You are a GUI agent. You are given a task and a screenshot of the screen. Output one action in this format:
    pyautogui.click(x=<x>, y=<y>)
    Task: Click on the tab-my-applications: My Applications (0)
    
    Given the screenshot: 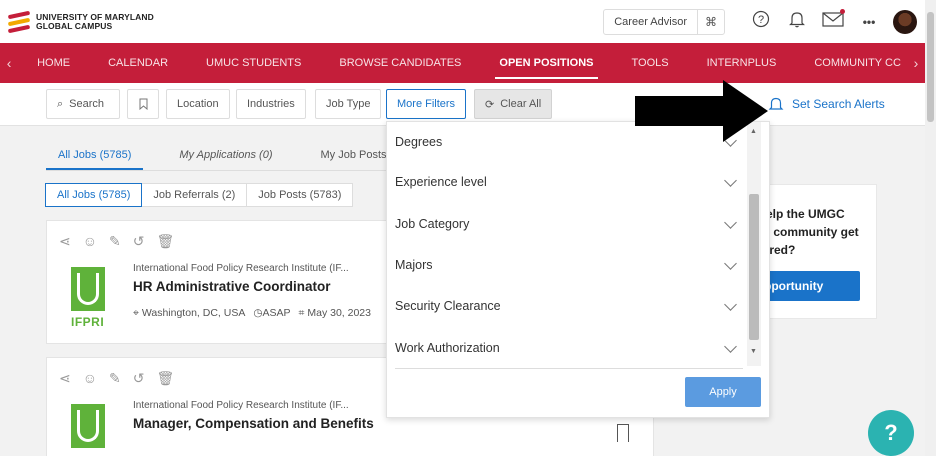 What is the action you would take?
    pyautogui.click(x=225, y=155)
    